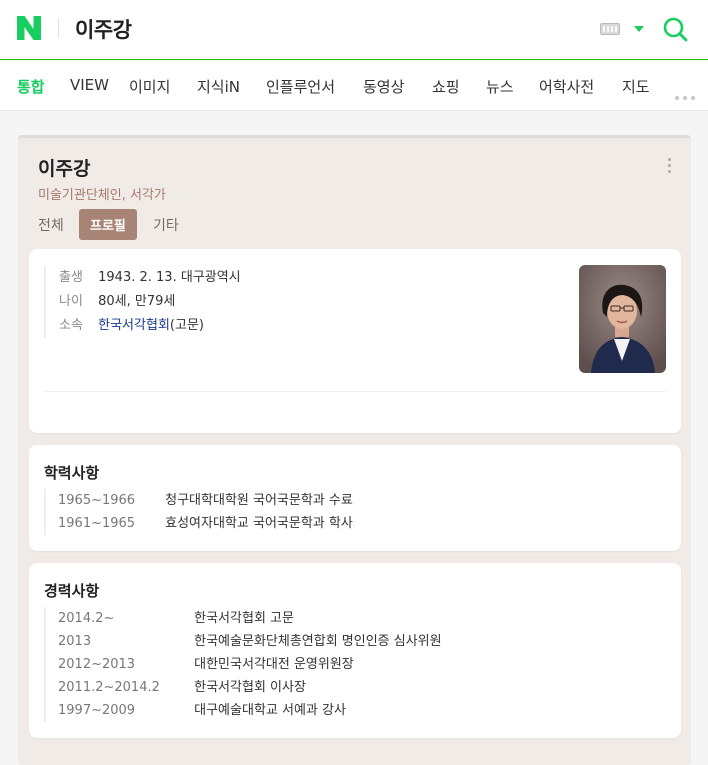 The image size is (708, 765). I want to click on tab-all: 통합, so click(31, 86).